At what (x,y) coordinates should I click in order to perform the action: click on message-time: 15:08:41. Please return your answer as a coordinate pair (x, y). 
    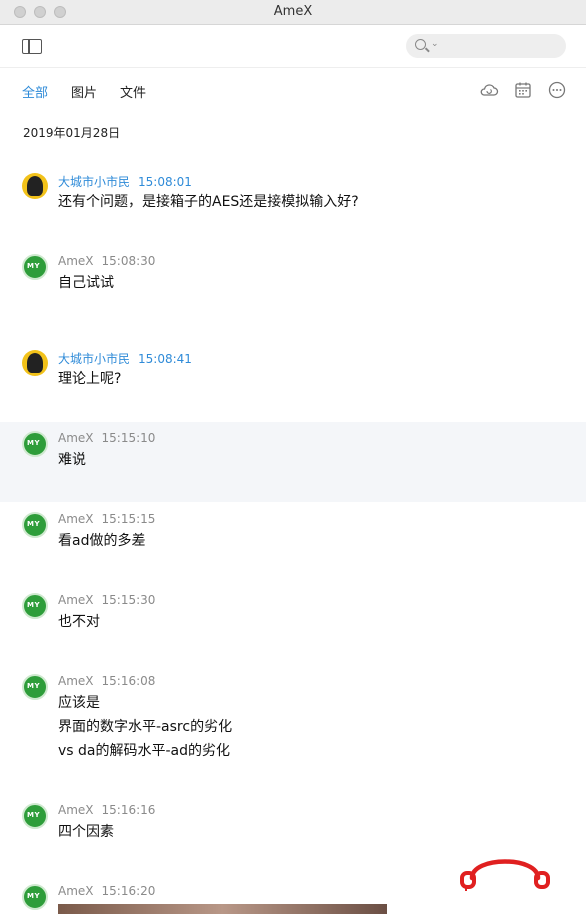
    Looking at the image, I should click on (165, 359).